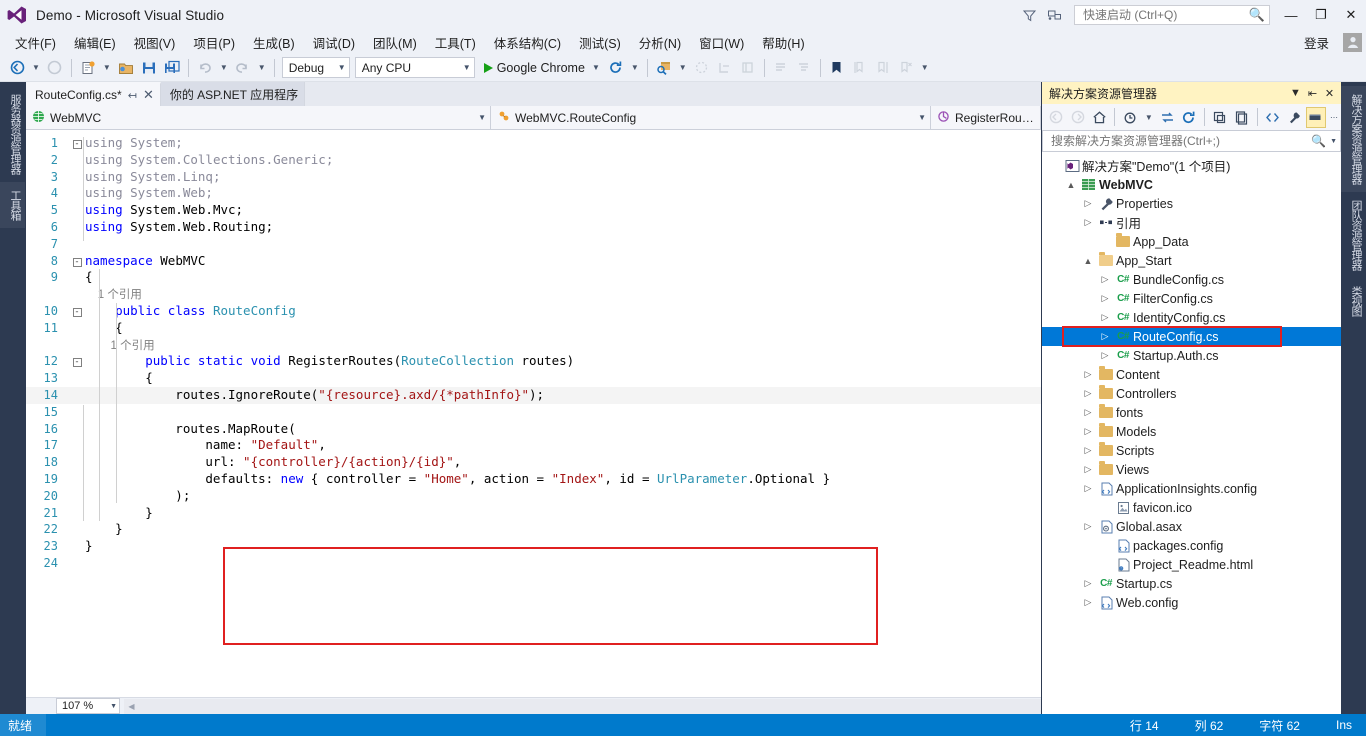 The image size is (1366, 736). I want to click on dock-tab-server-explorer: 服务器资源管理器, so click(12, 134).